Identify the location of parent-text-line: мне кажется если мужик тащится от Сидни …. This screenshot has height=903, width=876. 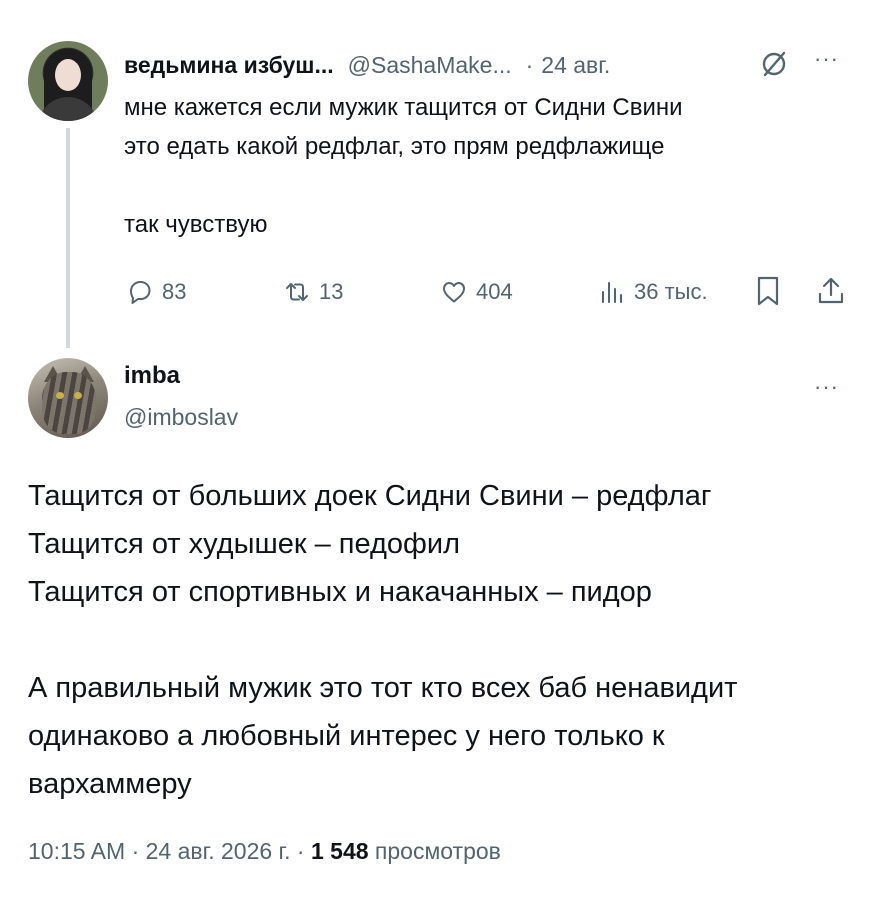
(403, 107).